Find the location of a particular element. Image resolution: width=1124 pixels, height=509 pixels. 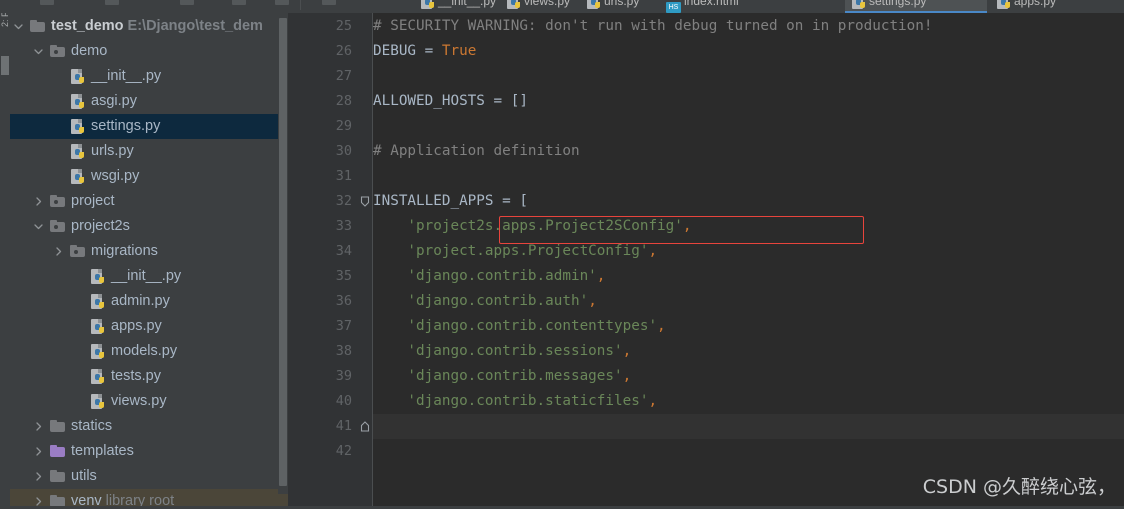

tab-bar-left-group is located at coordinates (202, 6).